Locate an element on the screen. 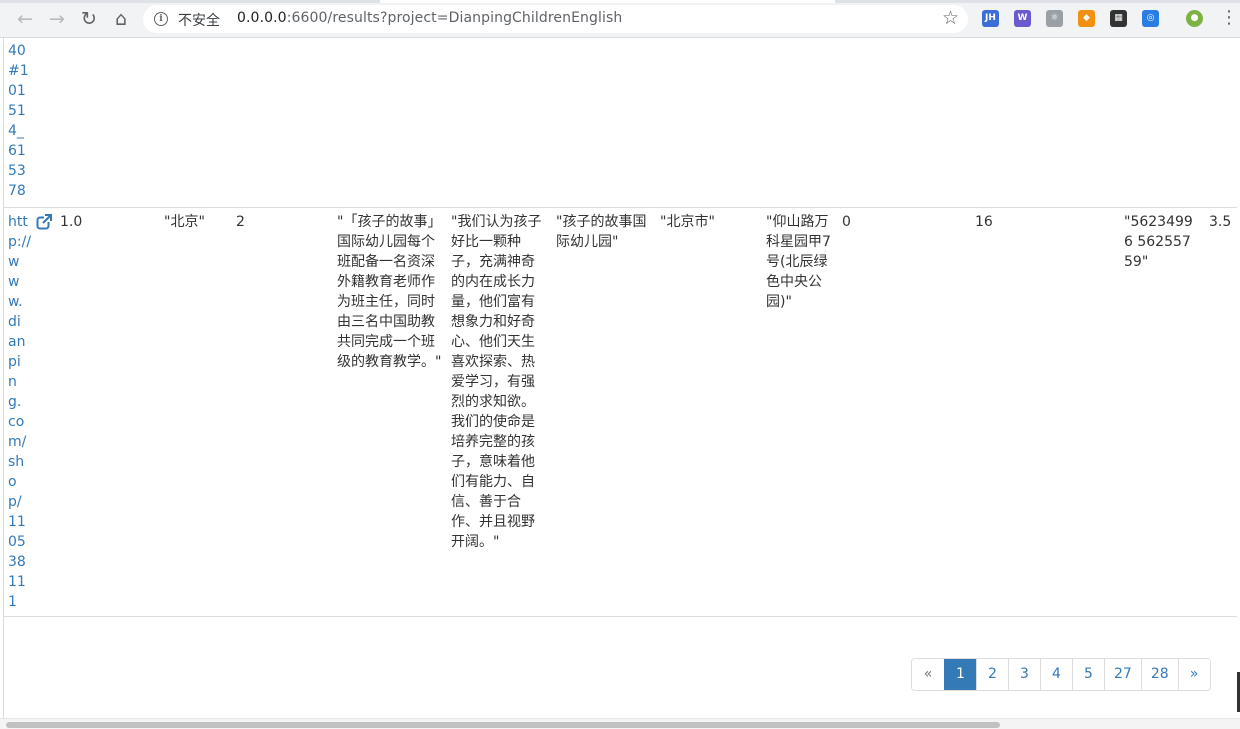  url-fragment: w. is located at coordinates (21, 302).